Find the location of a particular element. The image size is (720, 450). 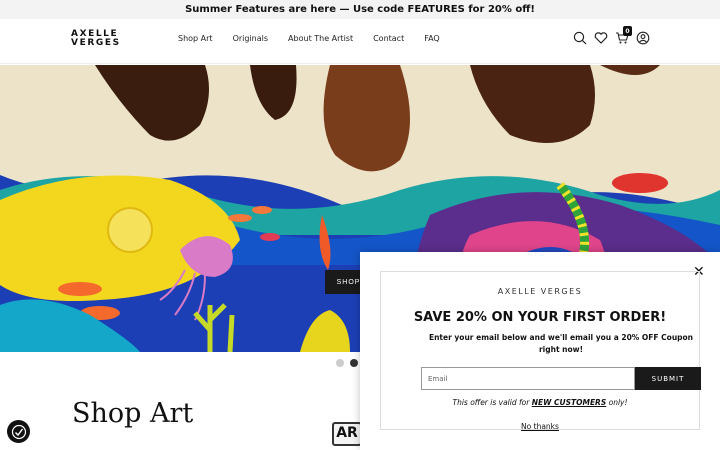

nav-item-originals: Originals is located at coordinates (250, 38).